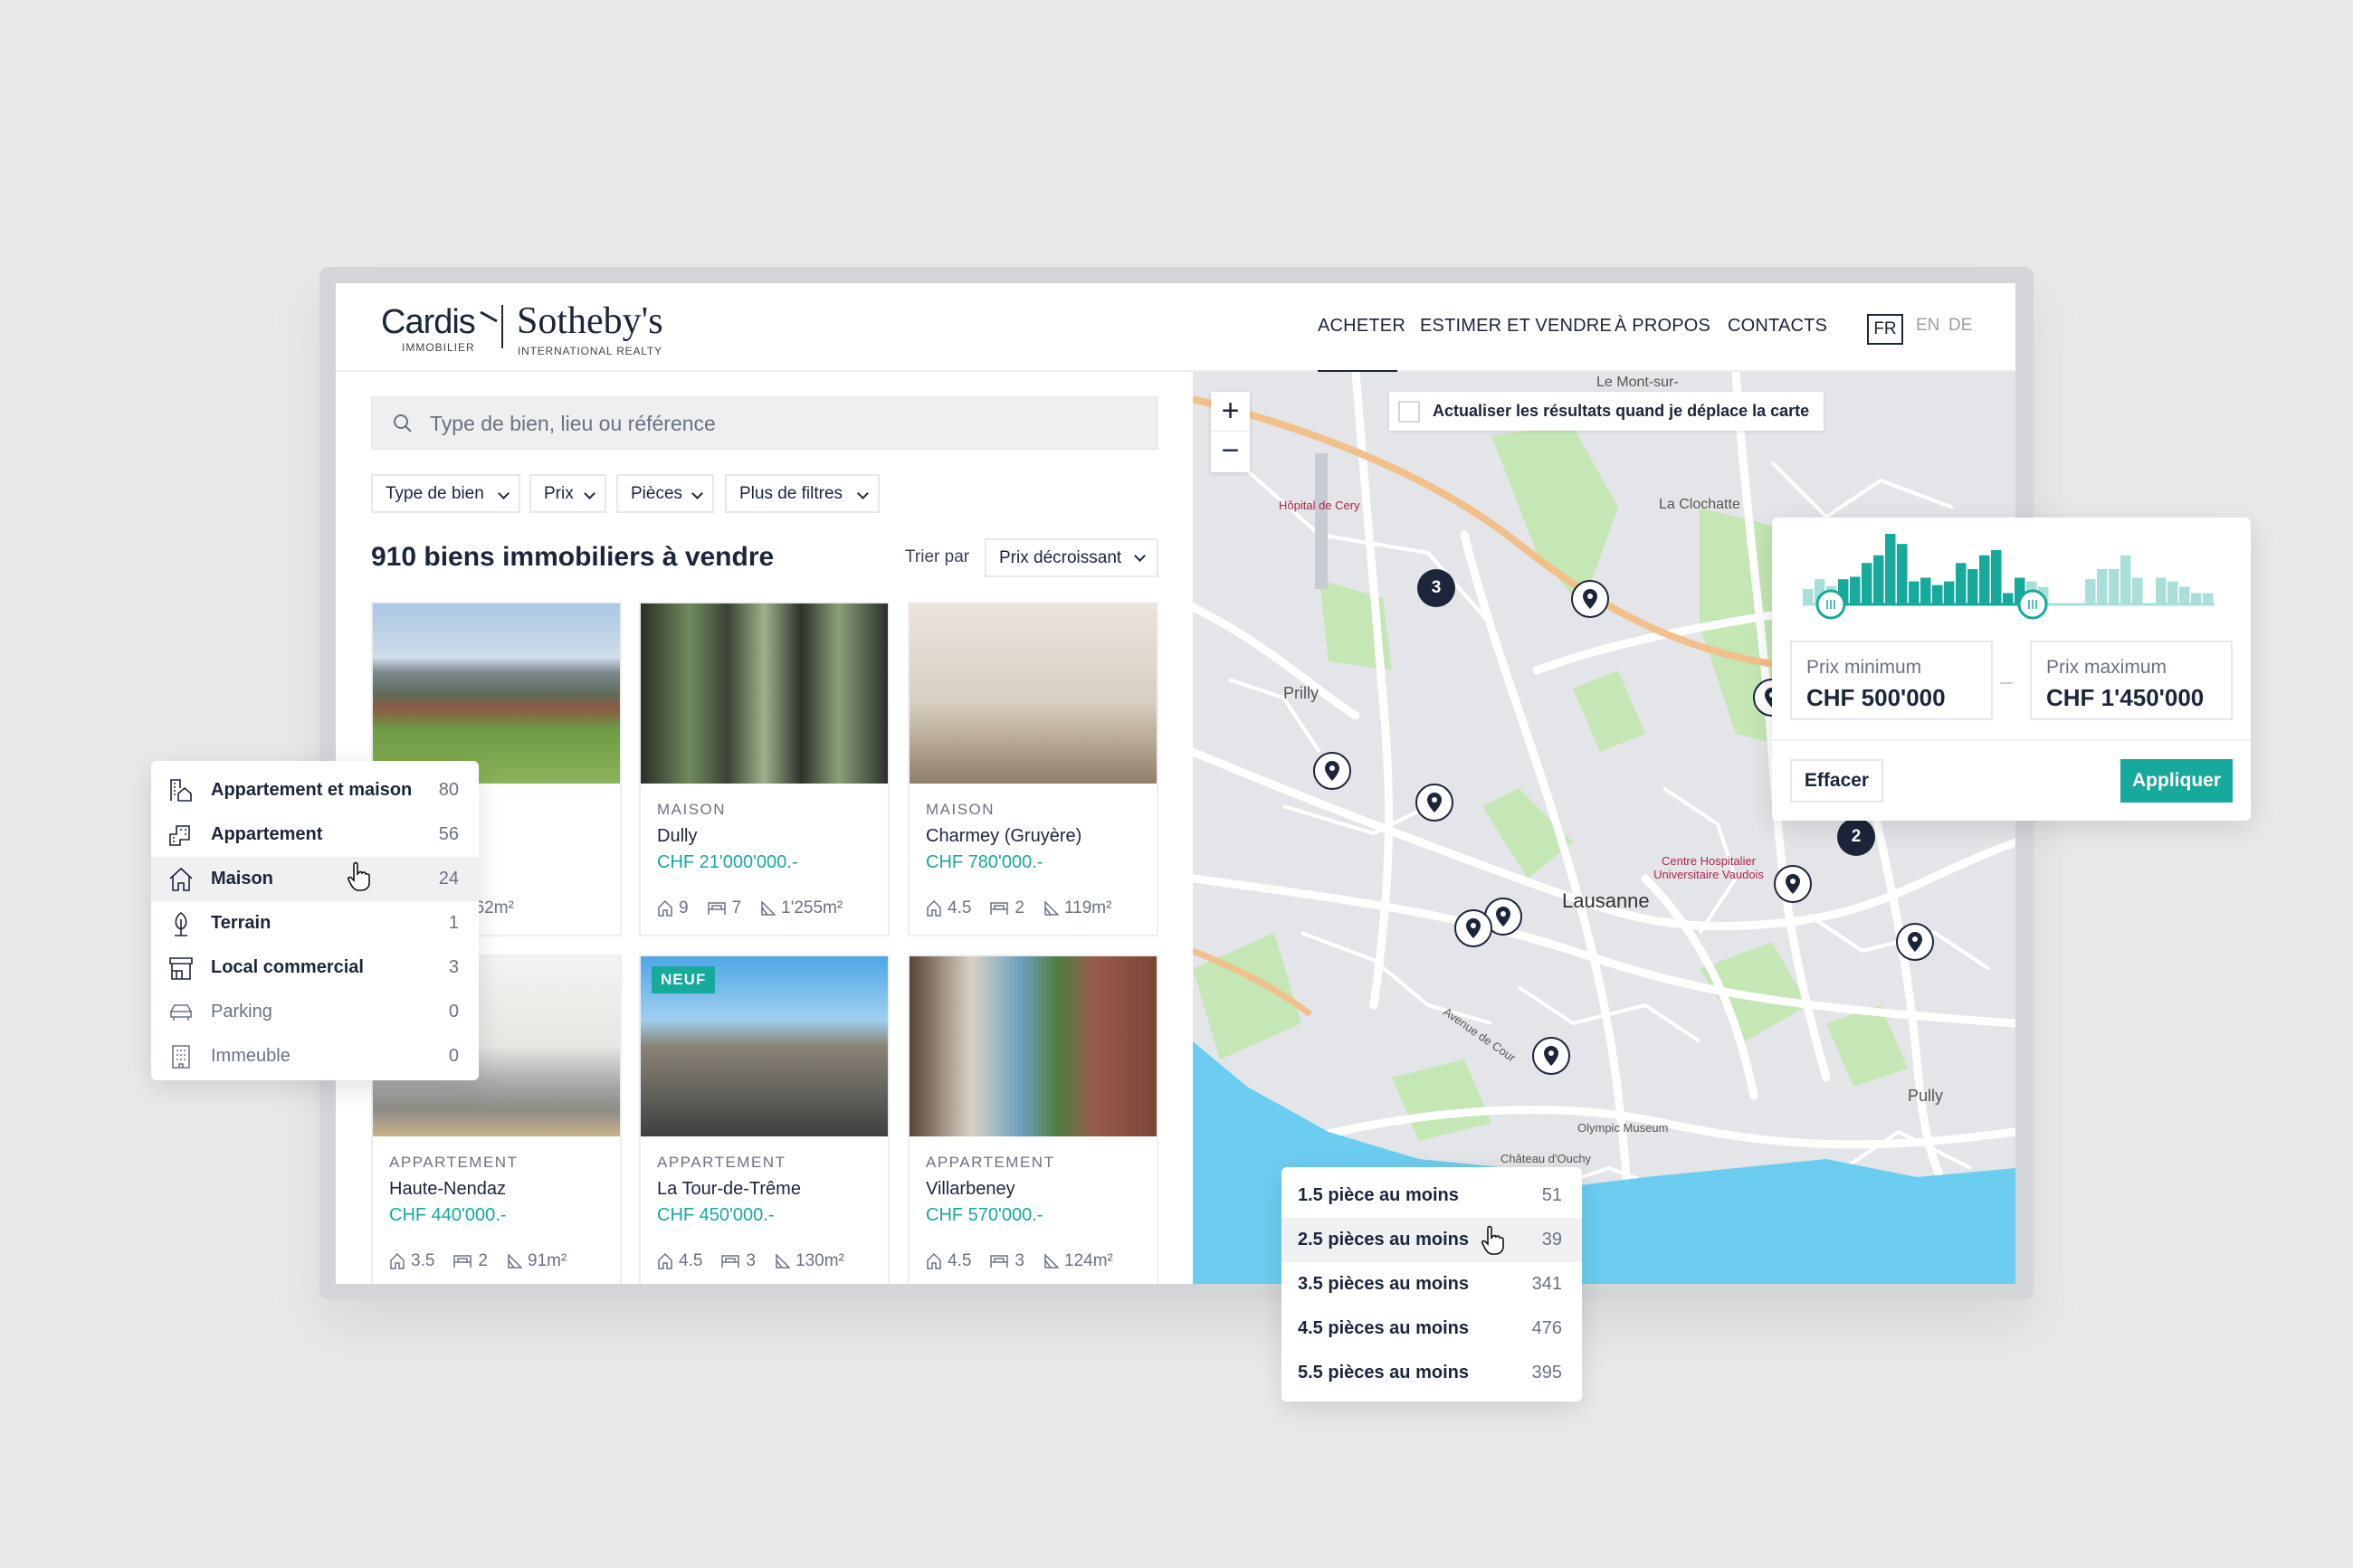  Describe the element at coordinates (1431, 1373) in the screenshot. I see `rooms-option: 5.5 pièces au moins 395` at that location.